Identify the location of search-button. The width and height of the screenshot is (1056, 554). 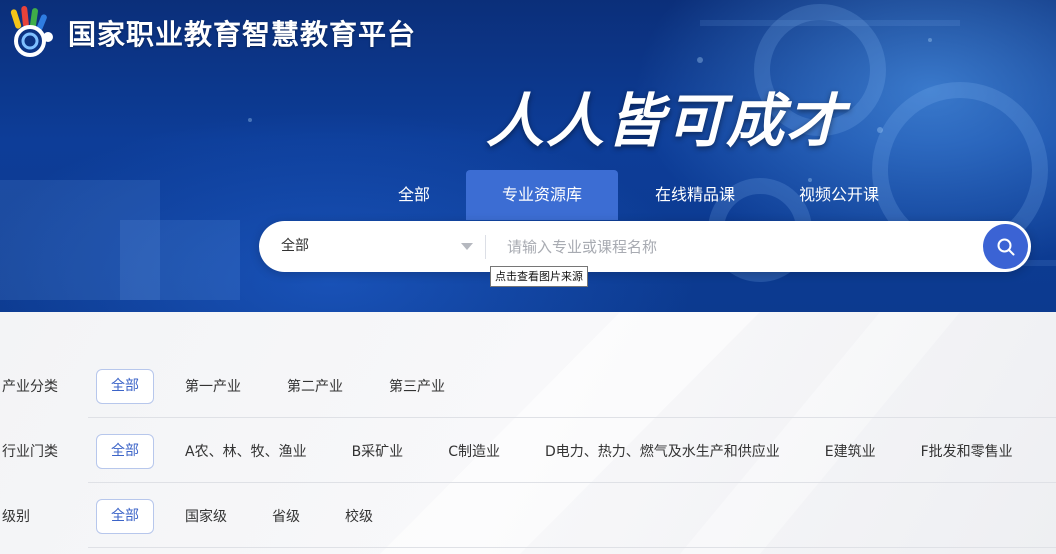
(1005, 246).